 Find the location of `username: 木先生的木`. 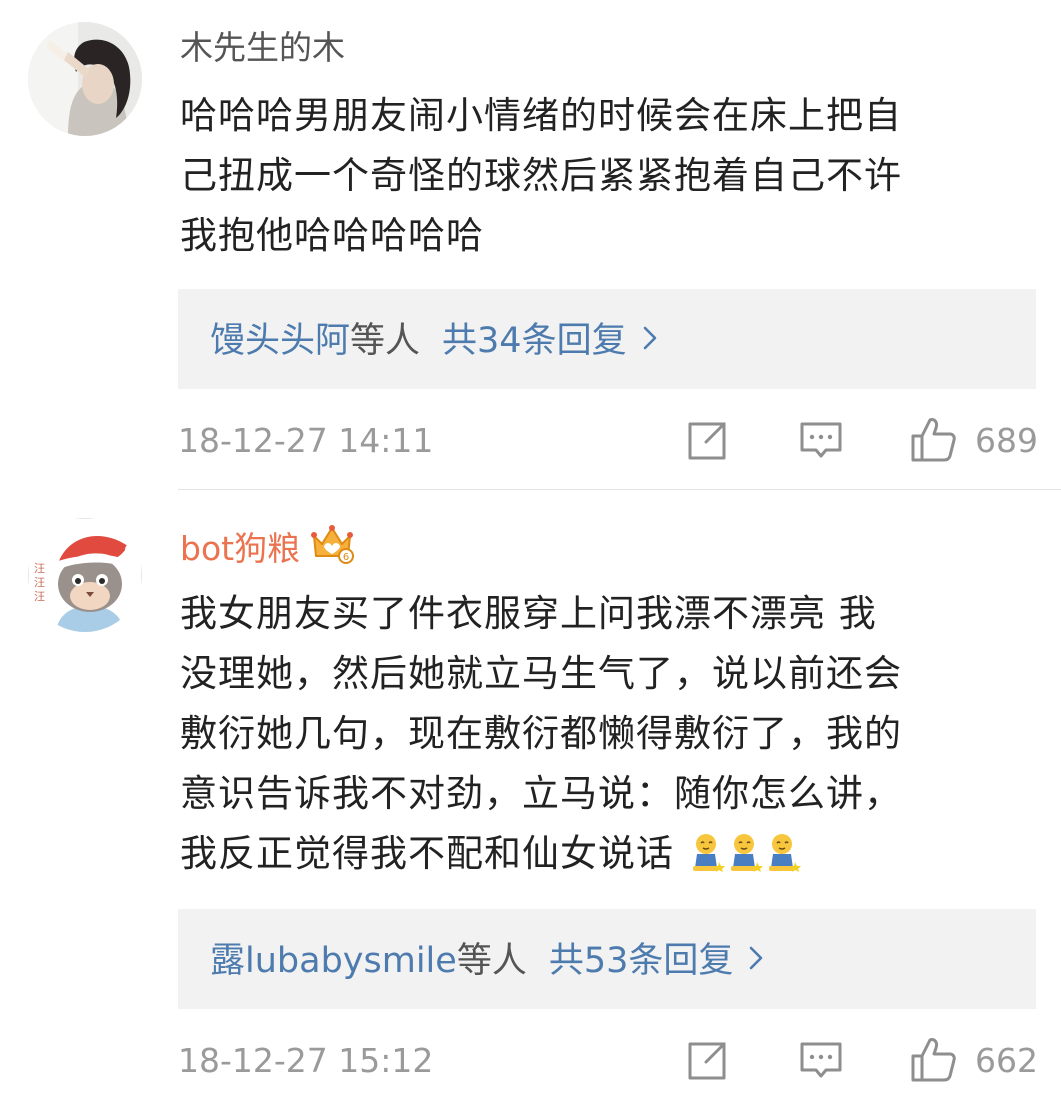

username: 木先生的木 is located at coordinates (262, 48).